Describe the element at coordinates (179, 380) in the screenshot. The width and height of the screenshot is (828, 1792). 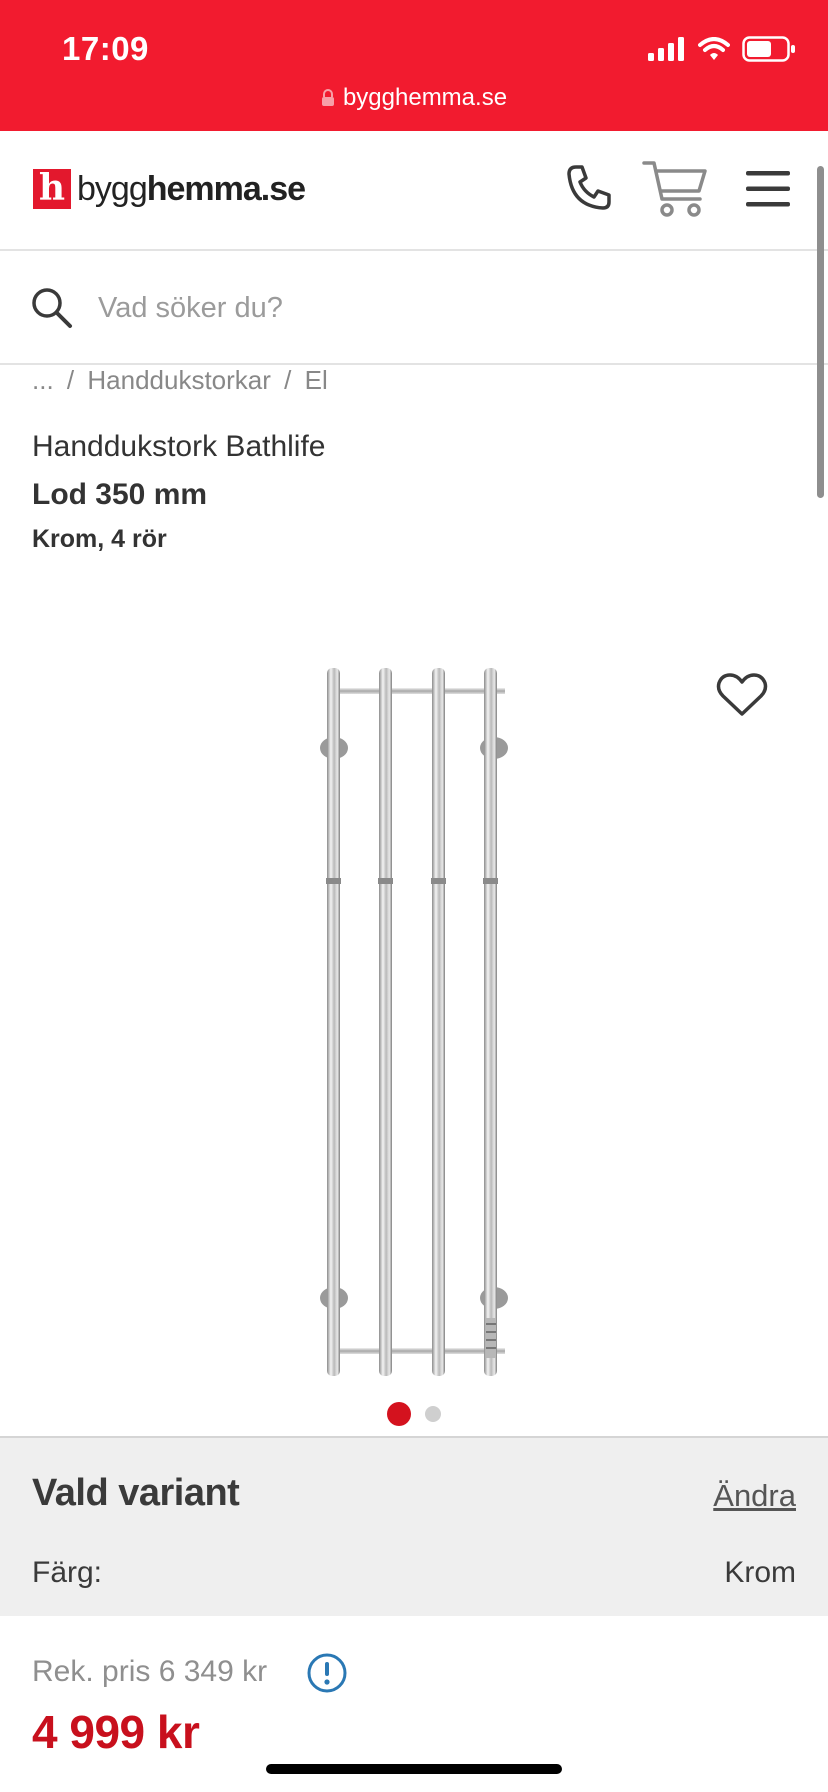
I see `breadcrumb-item: Handdukstorkar` at that location.